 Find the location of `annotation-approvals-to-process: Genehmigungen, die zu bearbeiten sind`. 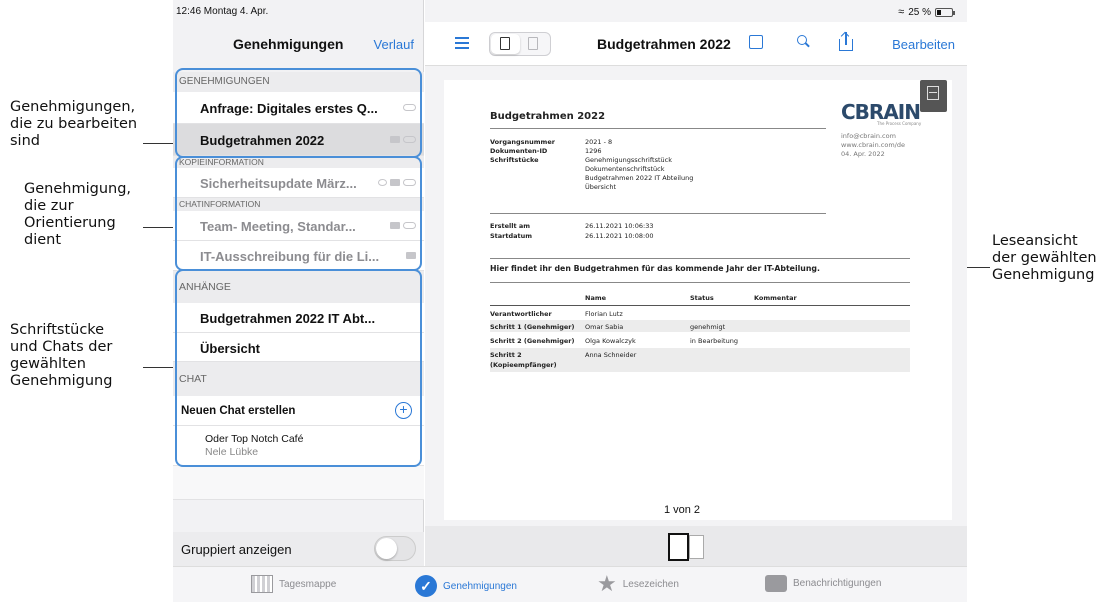

annotation-approvals-to-process: Genehmigungen, die zu bearbeiten sind is located at coordinates (74, 124).